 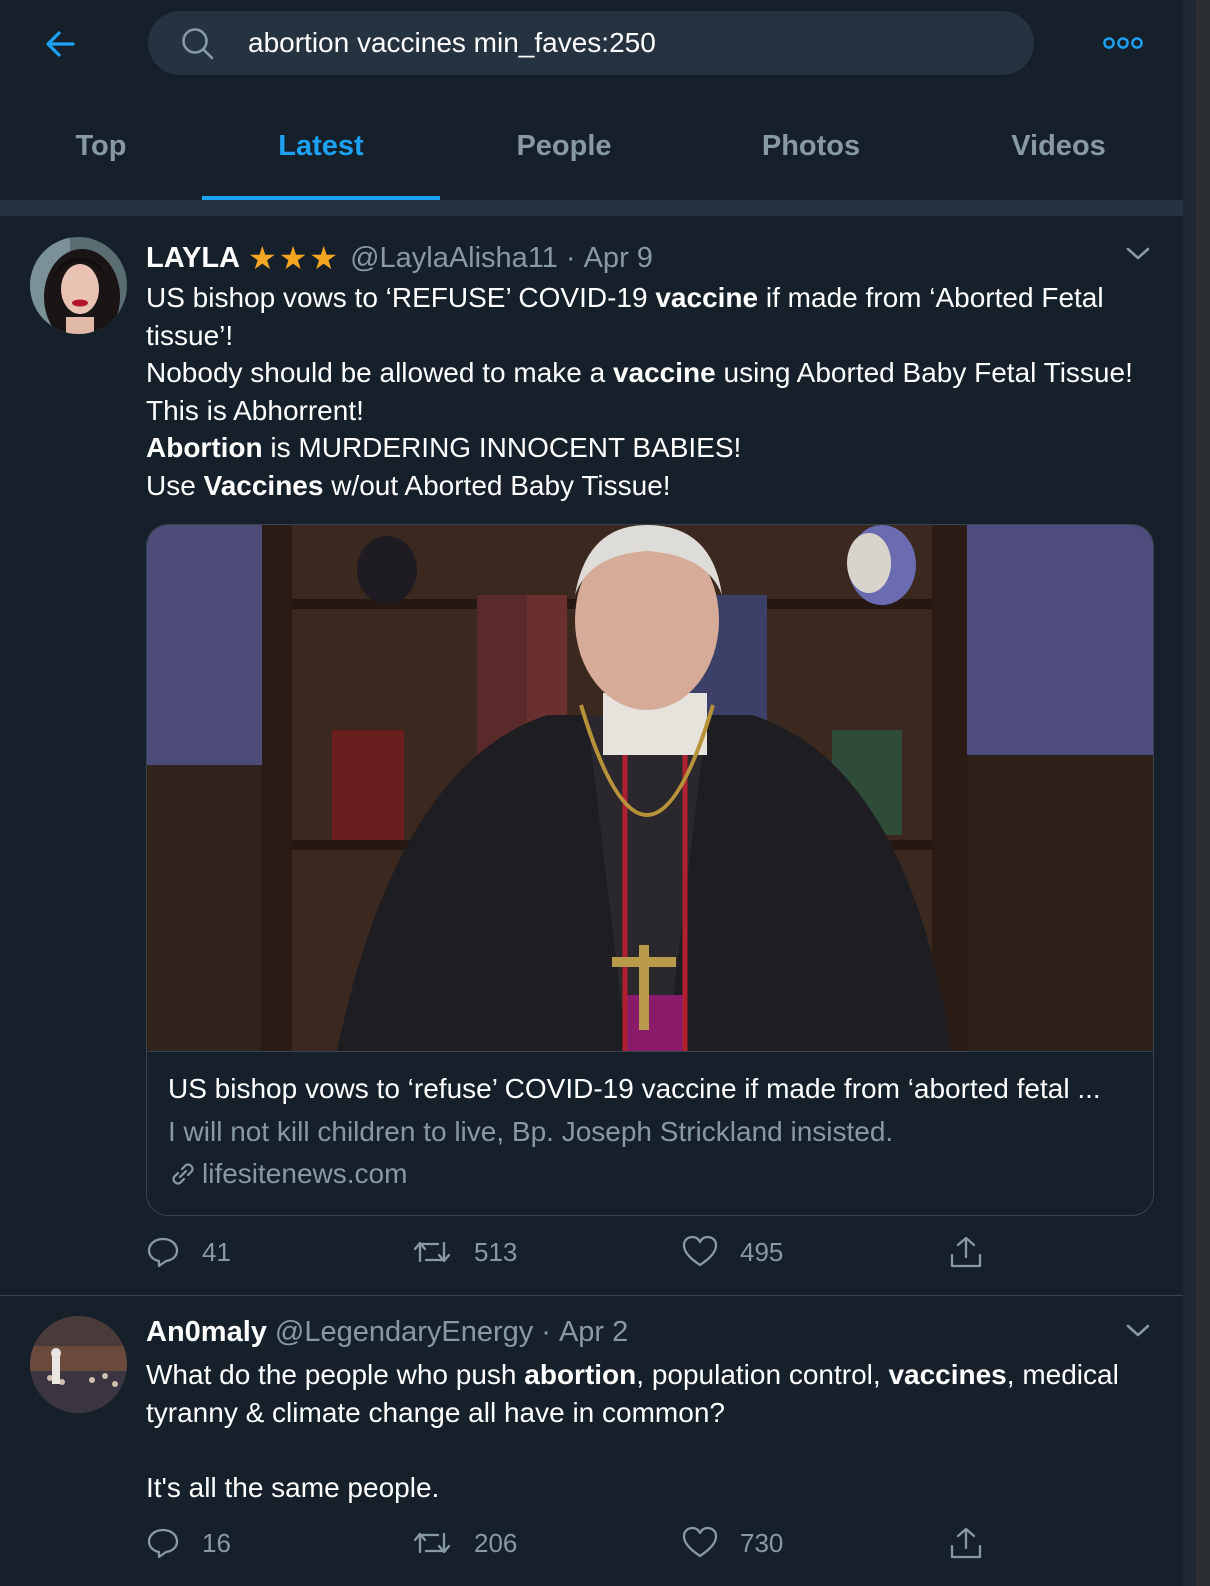 I want to click on tweet-date: Apr 9, so click(x=618, y=258).